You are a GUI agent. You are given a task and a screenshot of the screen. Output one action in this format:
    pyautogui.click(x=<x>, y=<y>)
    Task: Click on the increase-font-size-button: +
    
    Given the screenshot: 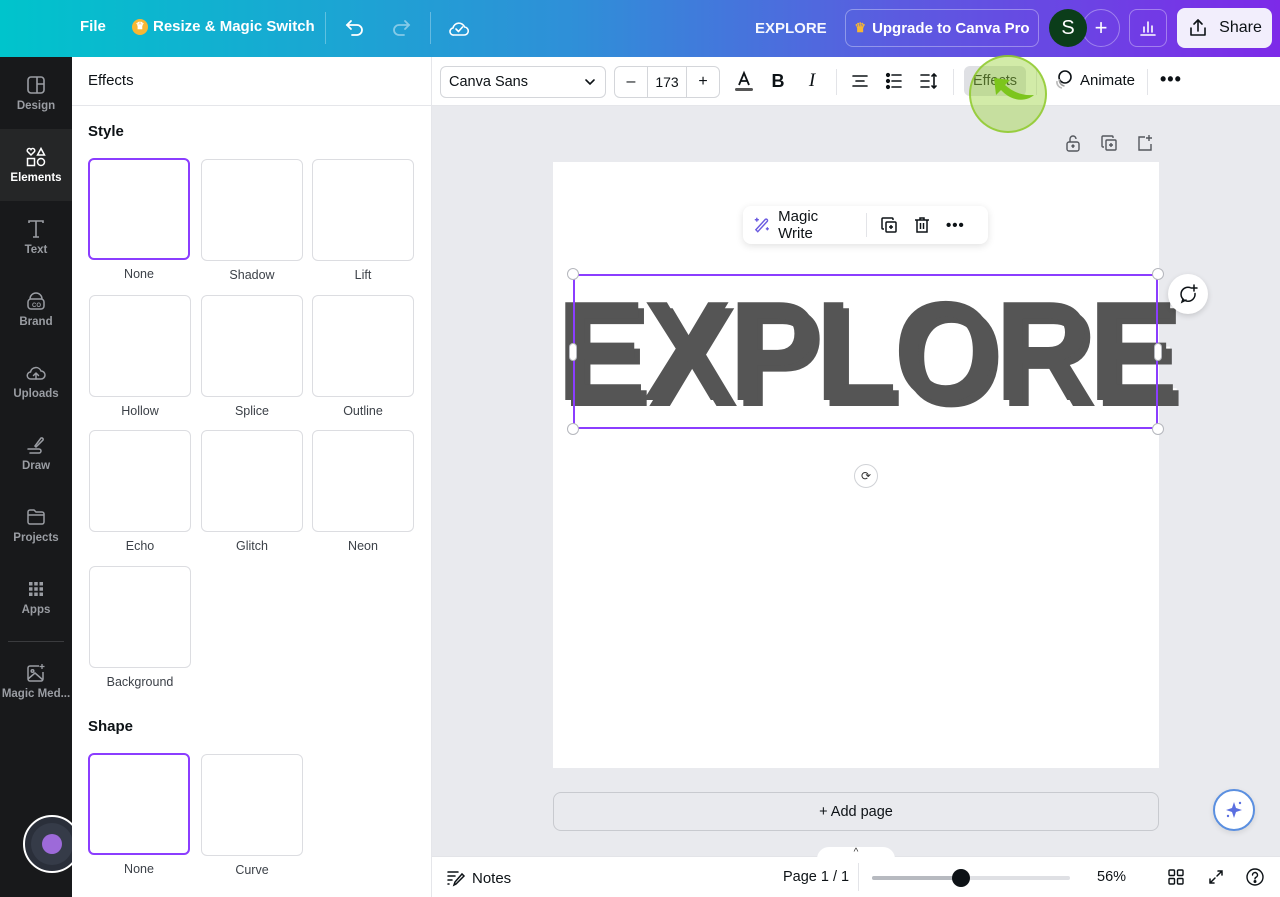 What is the action you would take?
    pyautogui.click(x=703, y=82)
    